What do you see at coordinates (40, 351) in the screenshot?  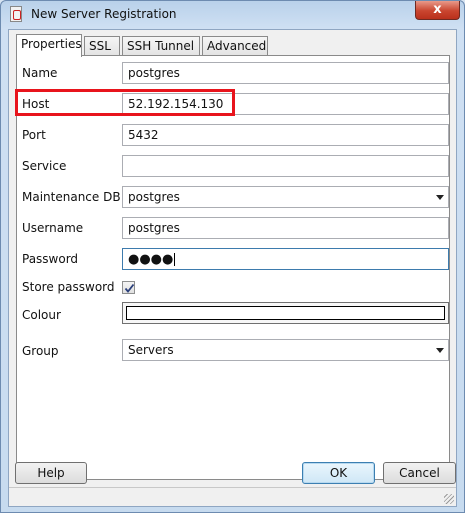 I see `group-label: Group` at bounding box center [40, 351].